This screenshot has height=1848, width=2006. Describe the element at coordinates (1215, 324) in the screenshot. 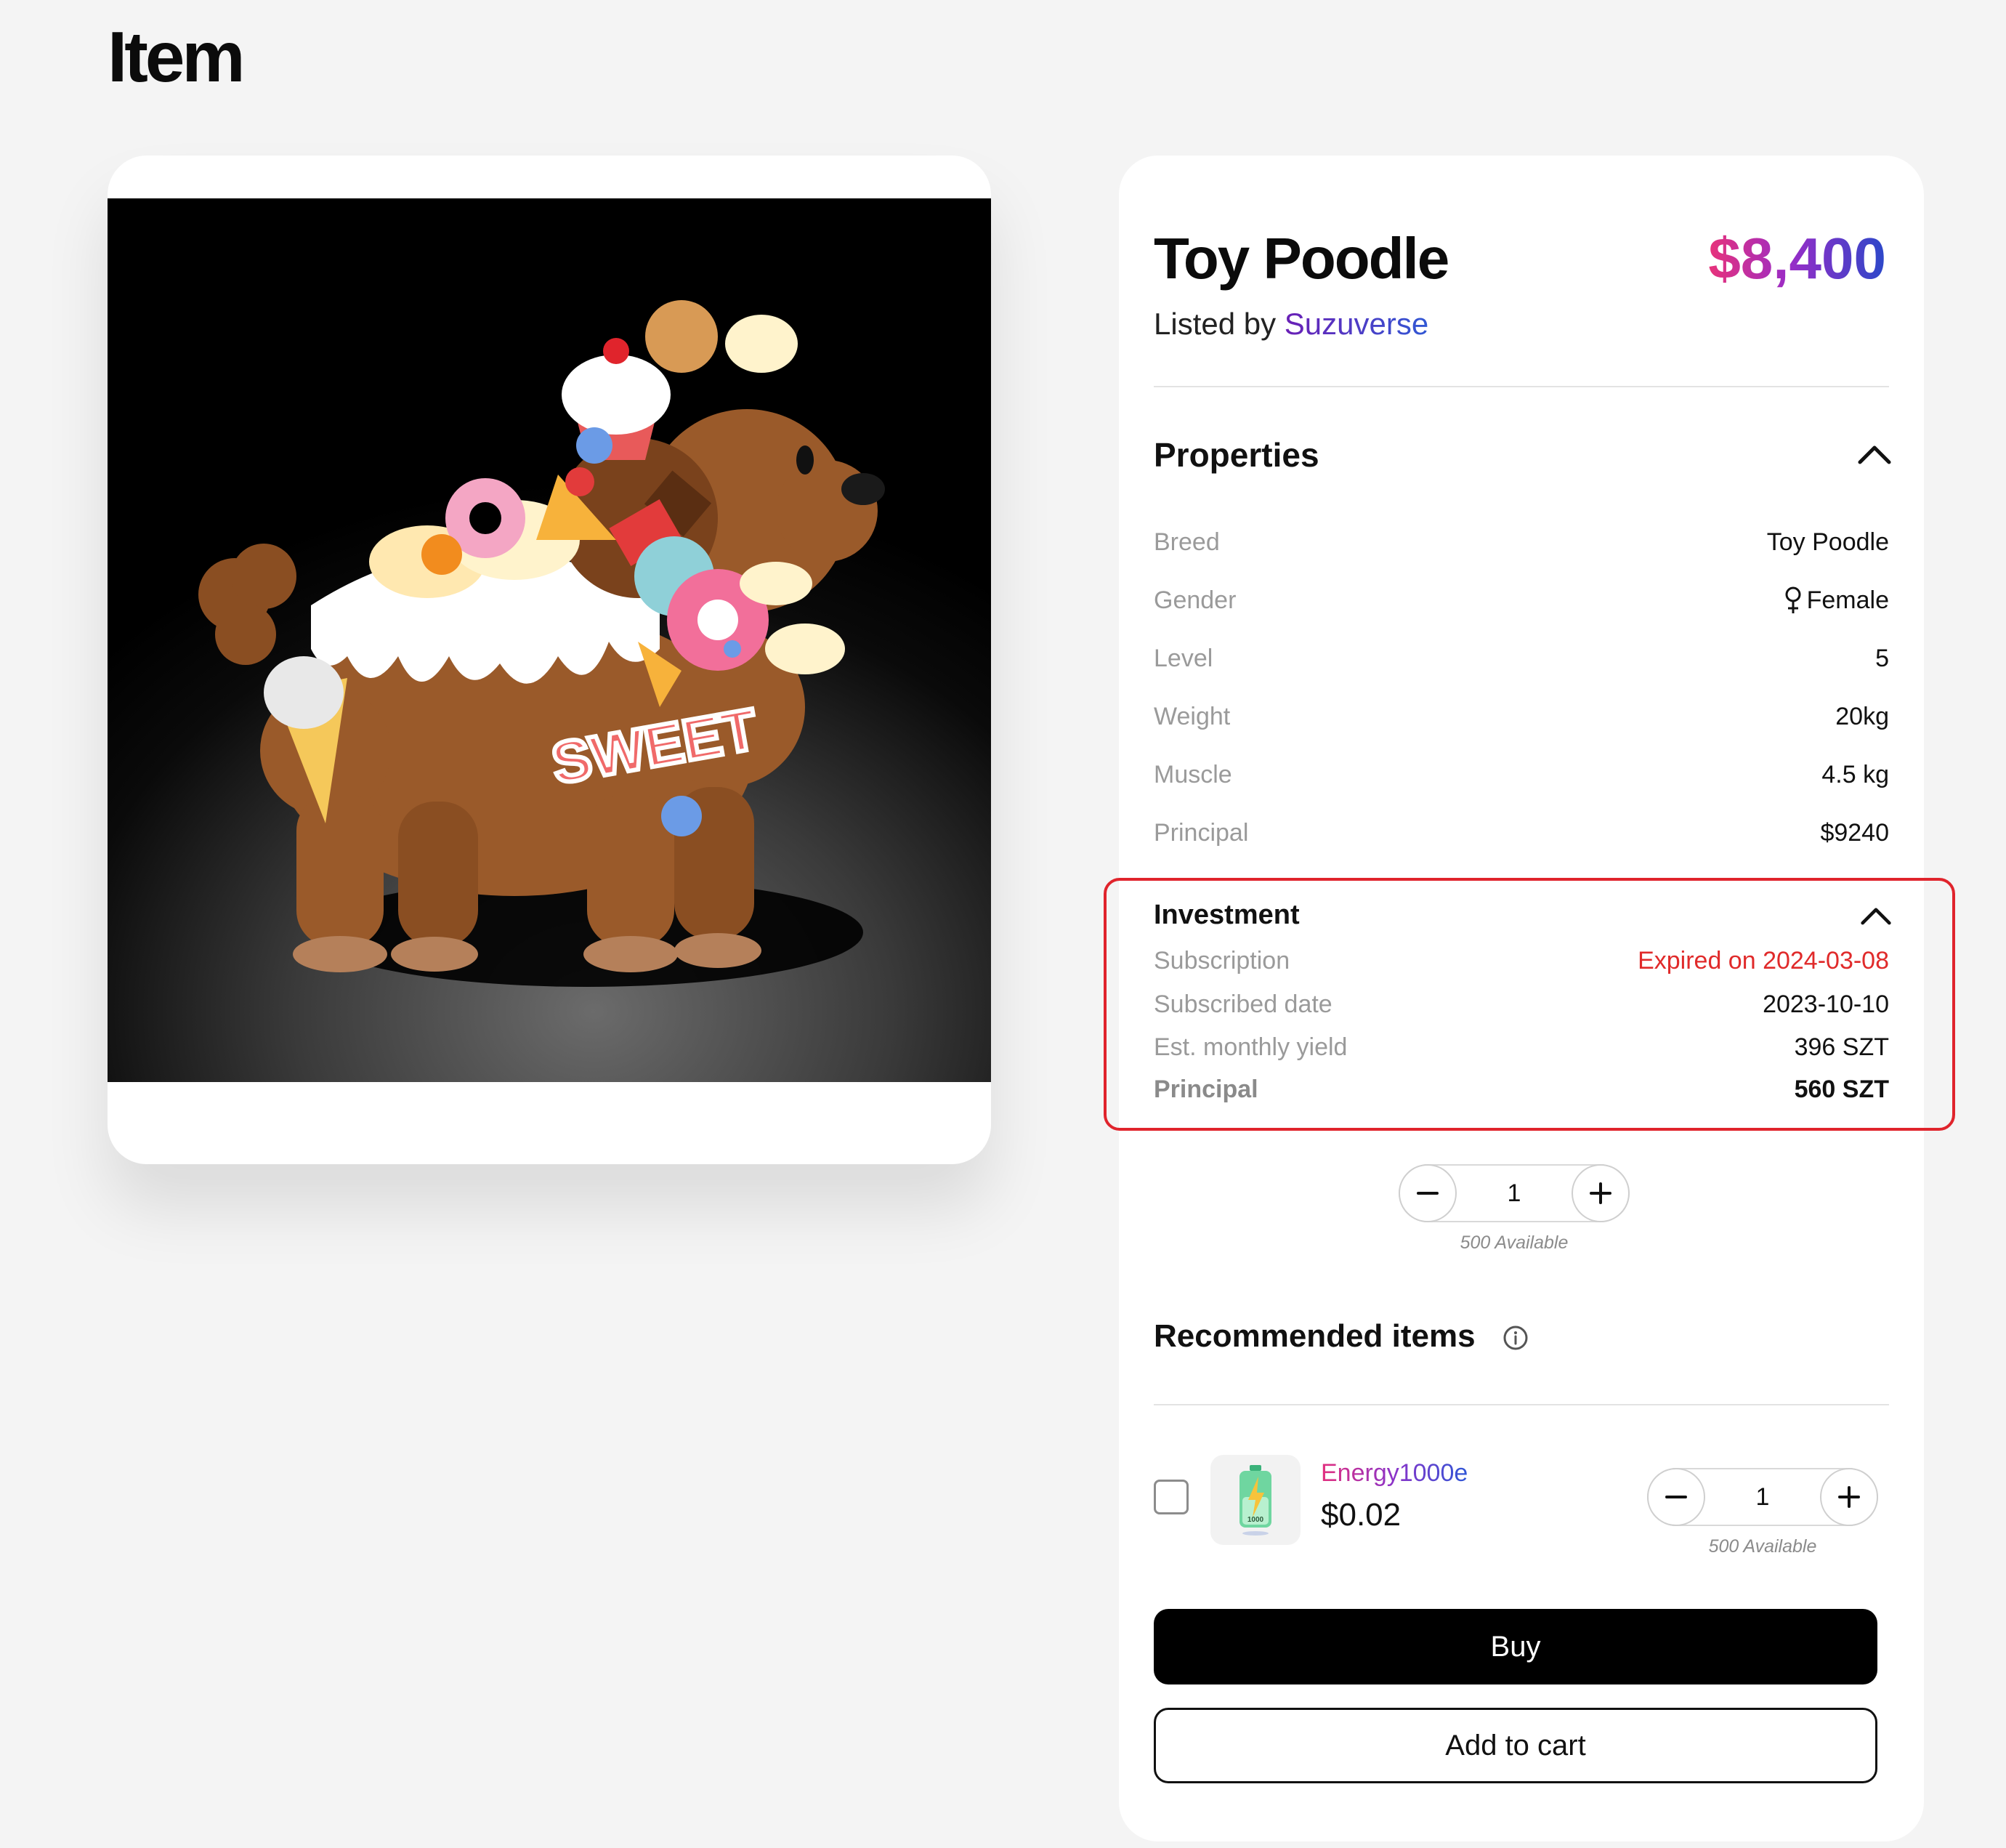

I see `listed-by-label: Listed by` at that location.